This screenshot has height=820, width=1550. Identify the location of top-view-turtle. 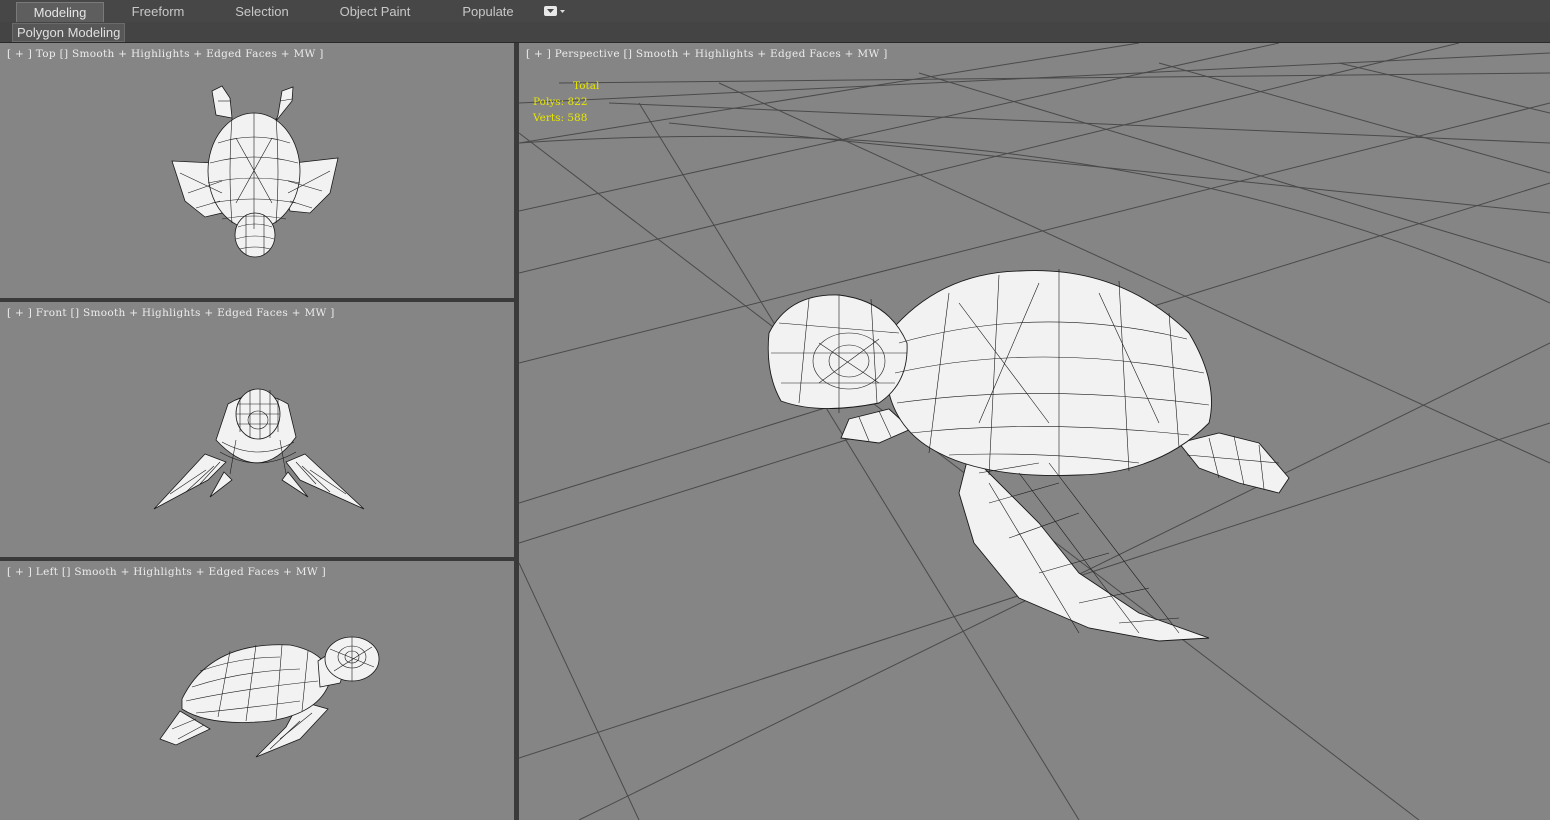
(255, 171).